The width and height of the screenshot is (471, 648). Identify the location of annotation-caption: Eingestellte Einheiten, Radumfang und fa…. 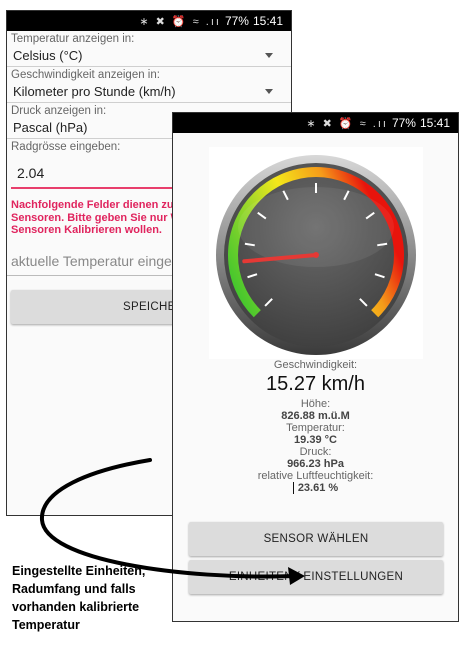
(92, 598).